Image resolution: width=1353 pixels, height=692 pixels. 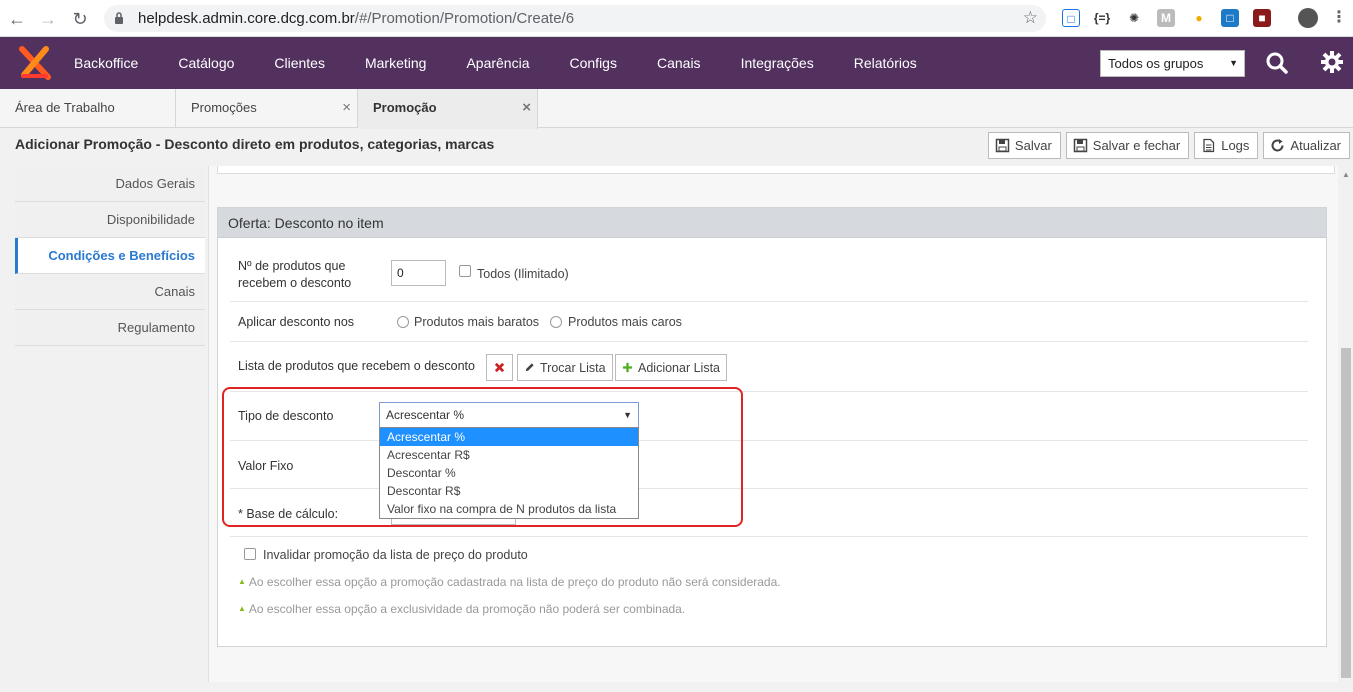 What do you see at coordinates (403, 322) in the screenshot?
I see `cheapest-radio` at bounding box center [403, 322].